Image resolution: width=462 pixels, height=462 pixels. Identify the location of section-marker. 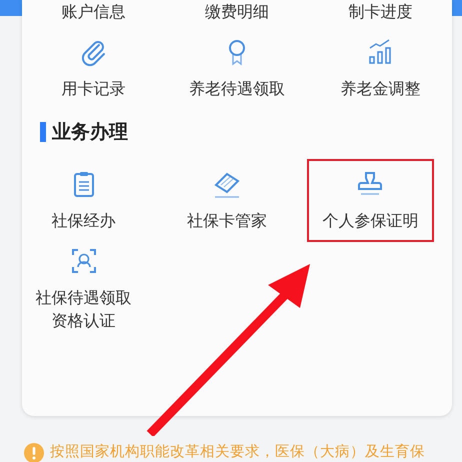
(43, 132).